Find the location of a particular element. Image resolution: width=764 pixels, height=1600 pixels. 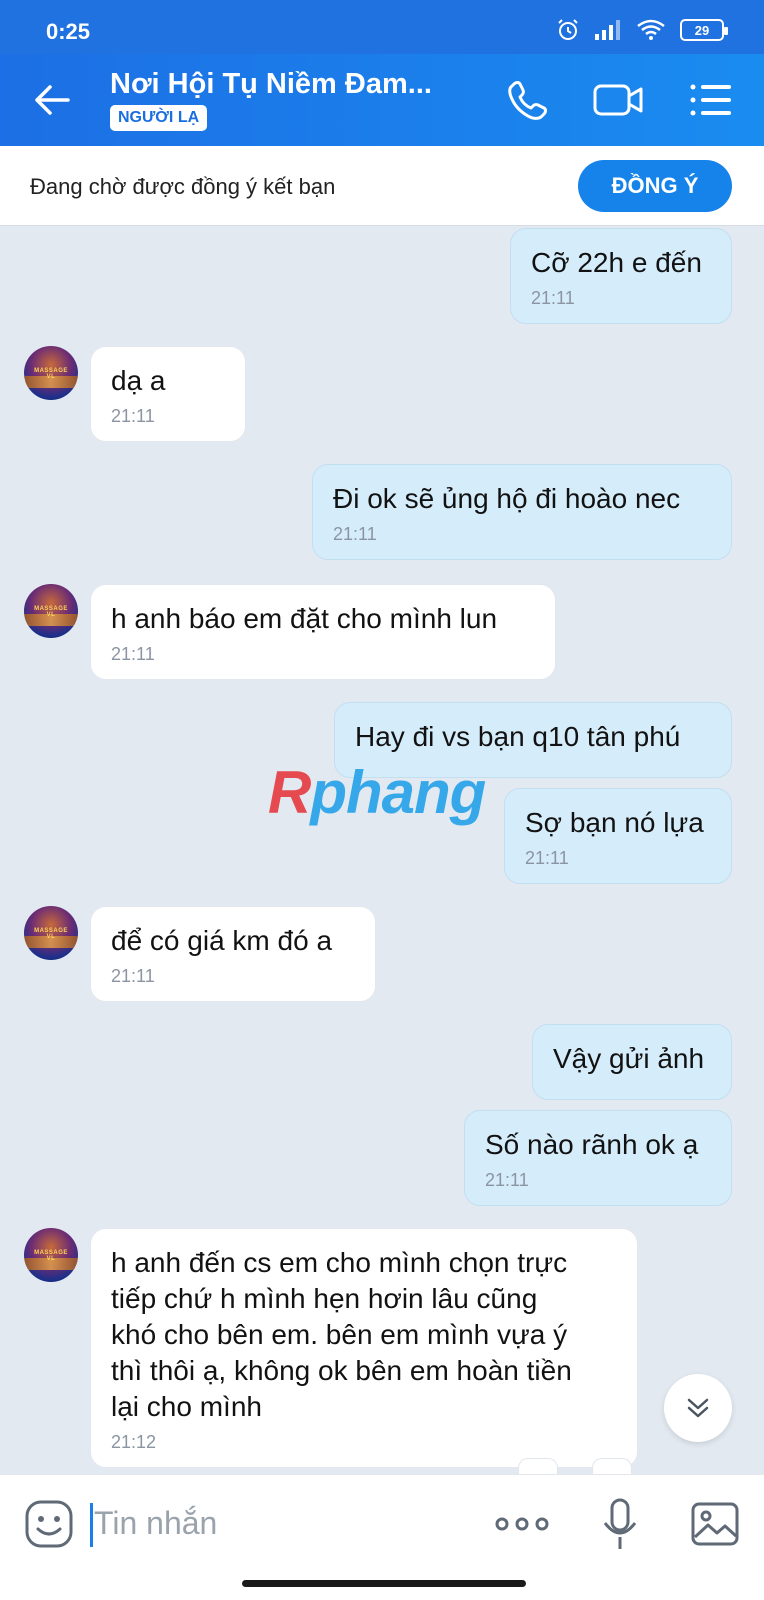

message-bubble-outgoing: Số nào rãnh ok ạ 21:11 is located at coordinates (598, 1158).